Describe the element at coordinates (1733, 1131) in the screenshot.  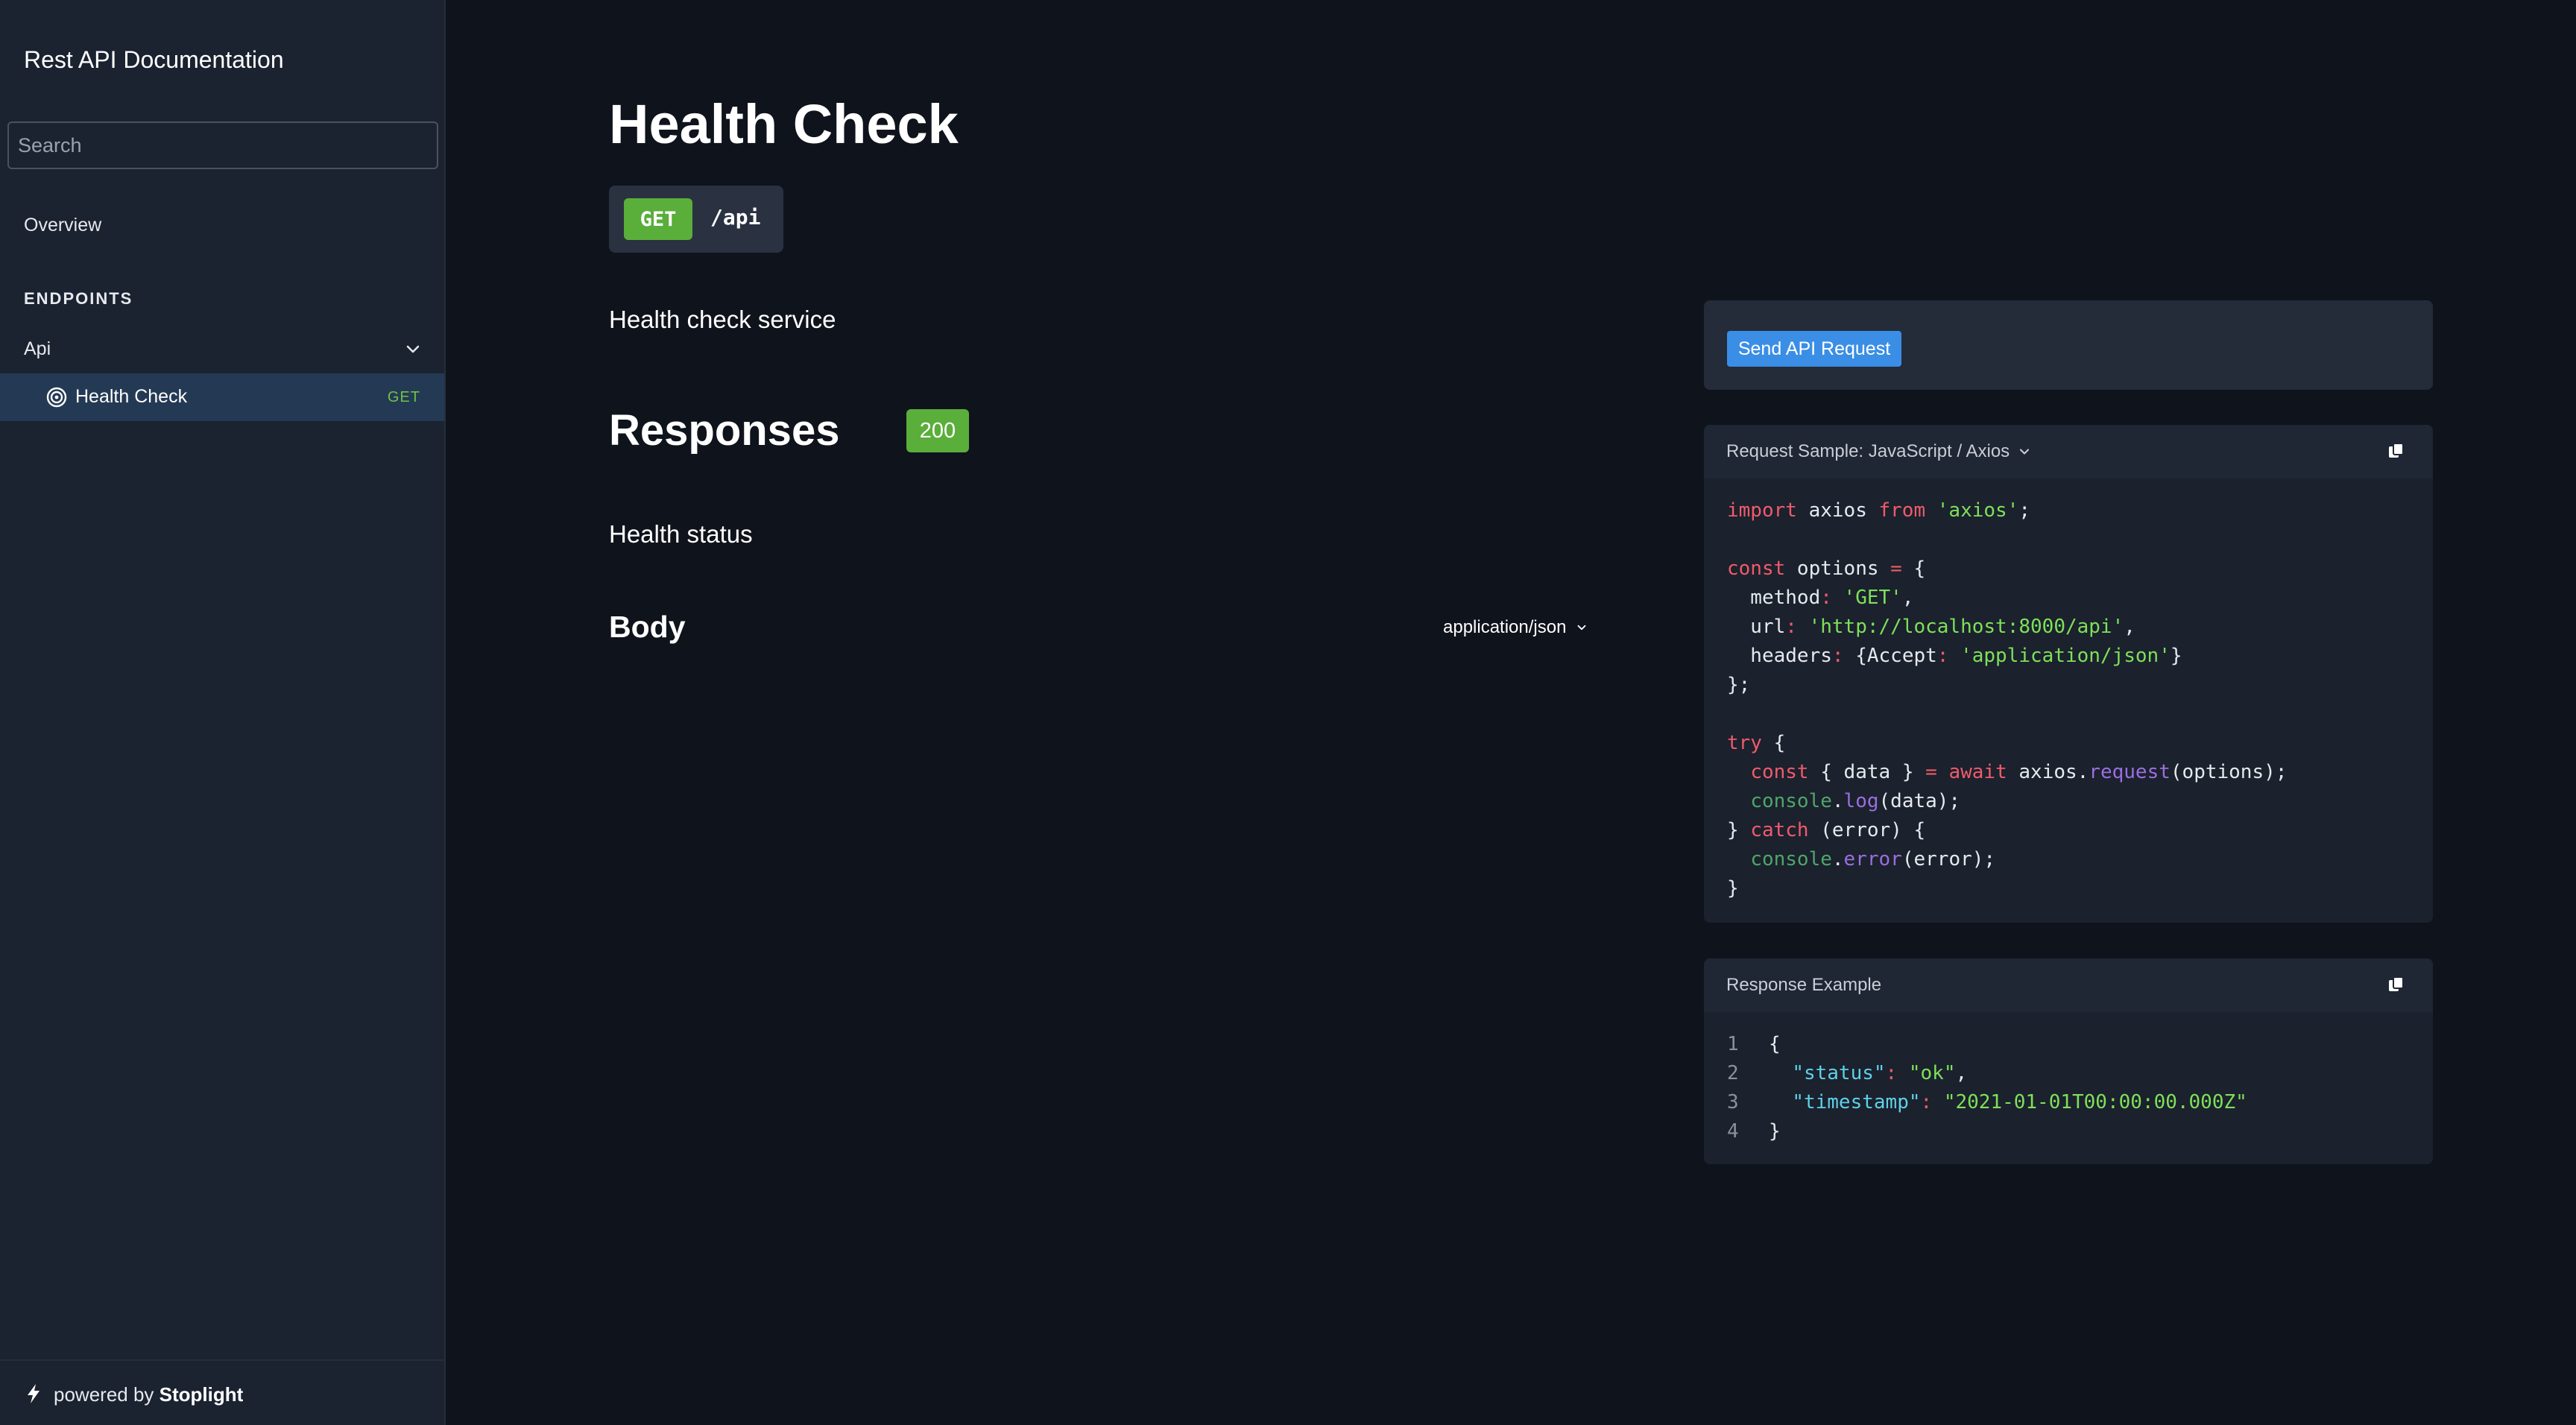
I see `line-number: 4` at that location.